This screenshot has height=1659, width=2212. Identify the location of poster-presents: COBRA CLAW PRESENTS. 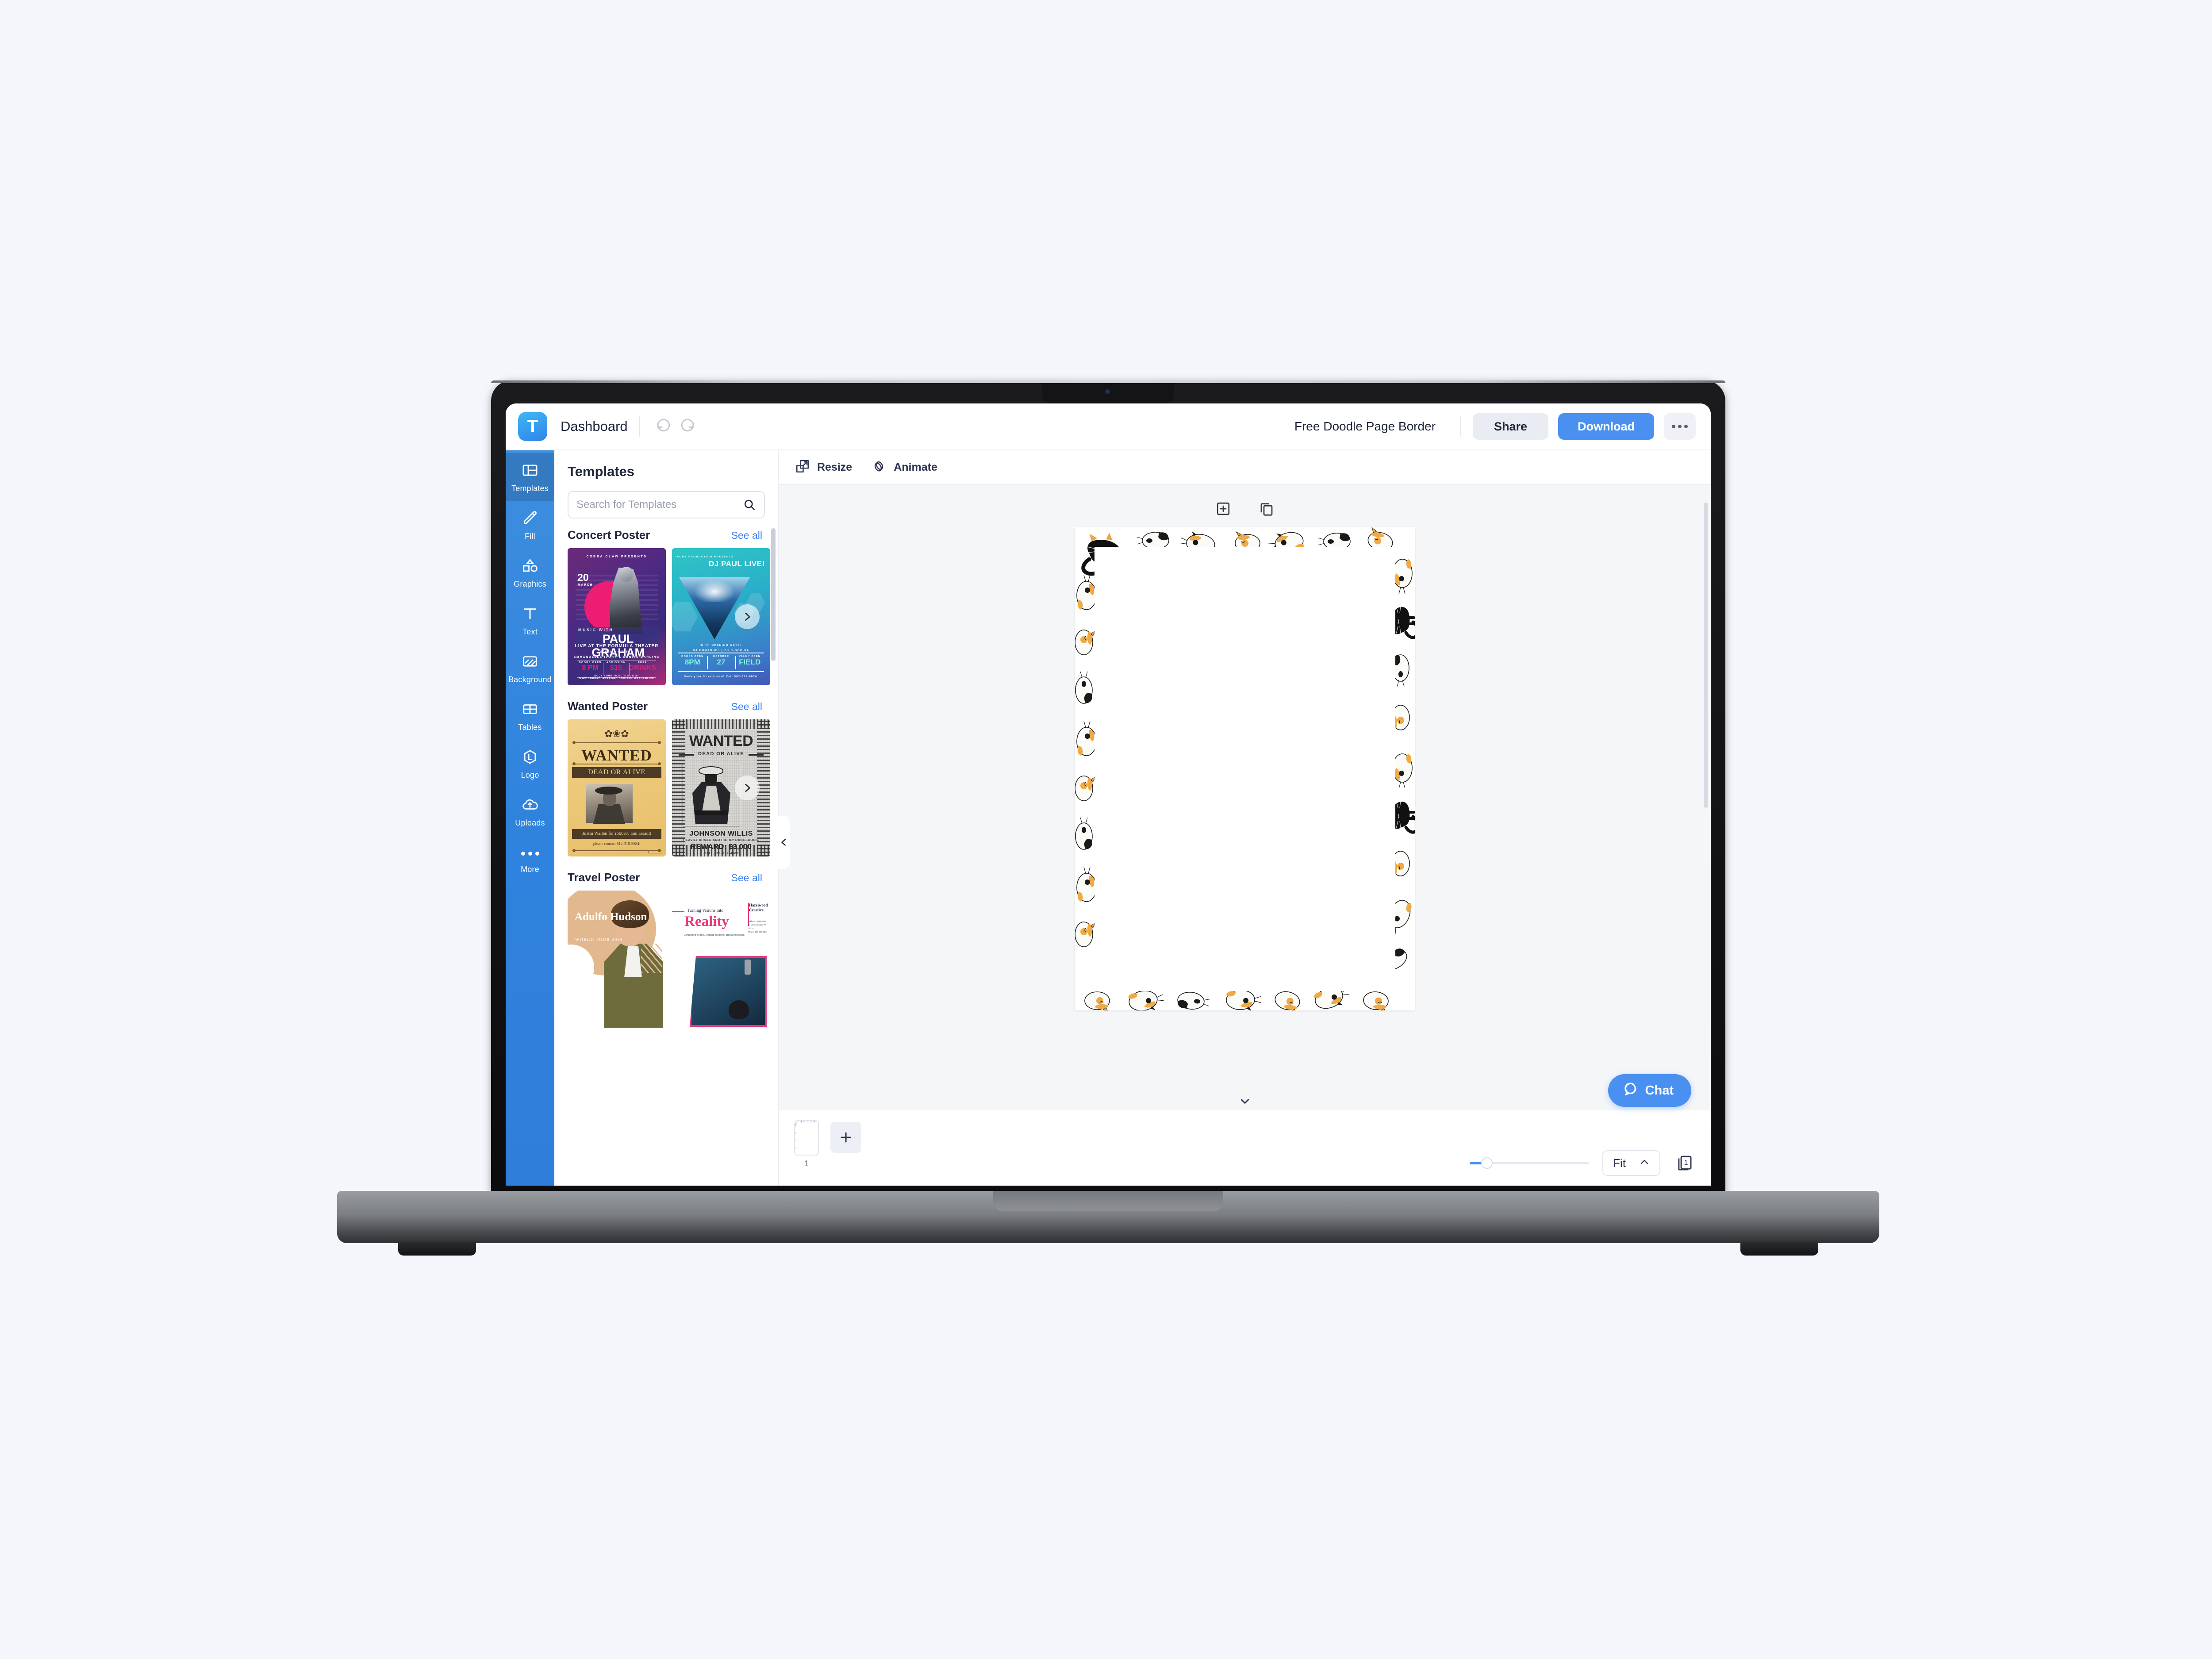
(617, 557).